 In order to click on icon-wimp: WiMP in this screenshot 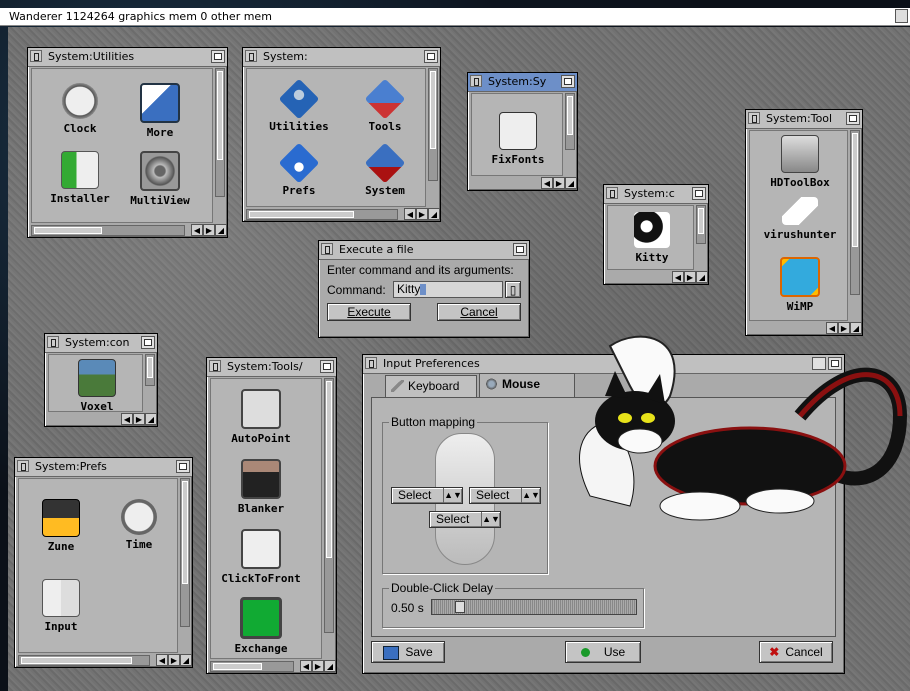, I will do `click(800, 285)`.